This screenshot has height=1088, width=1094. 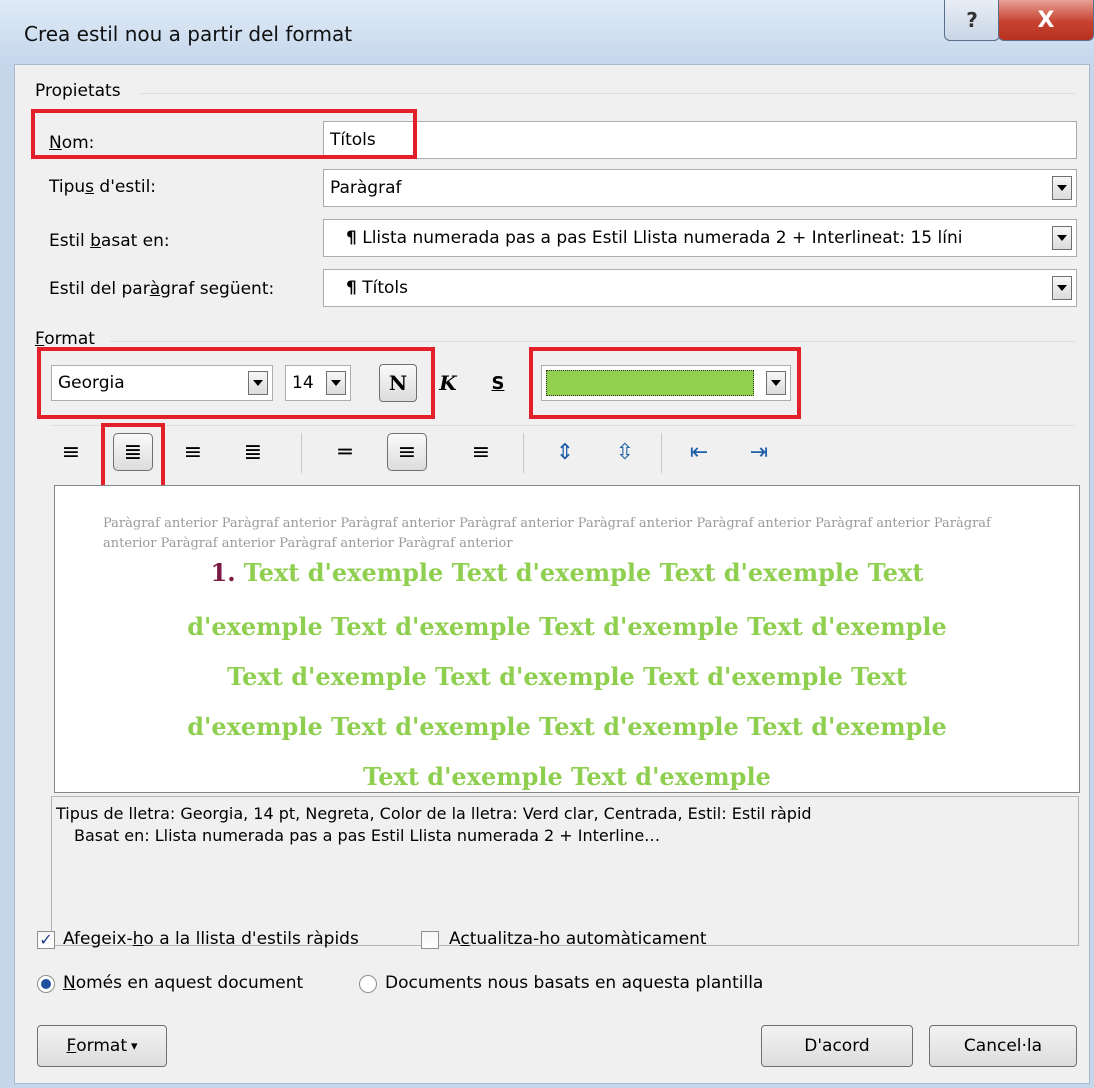 What do you see at coordinates (109, 241) in the screenshot?
I see `based-on-label: Estil basat en:` at bounding box center [109, 241].